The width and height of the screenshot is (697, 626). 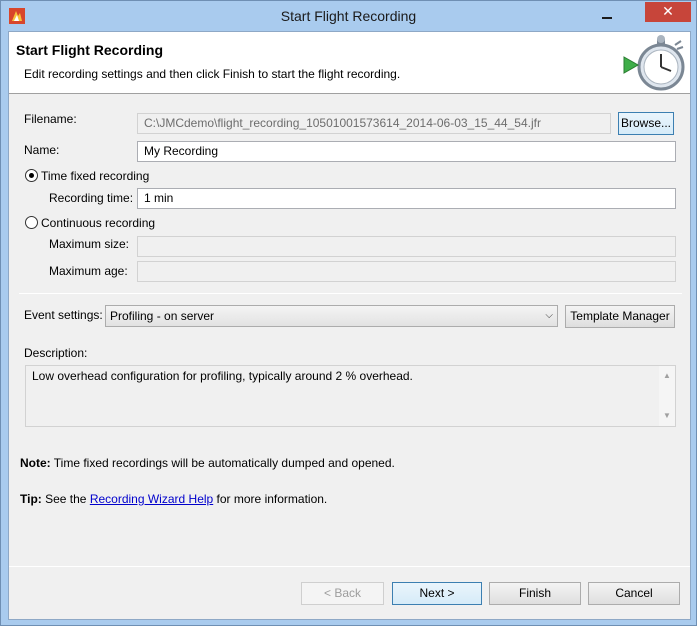 What do you see at coordinates (35, 463) in the screenshot?
I see `note-prefix: Note:` at bounding box center [35, 463].